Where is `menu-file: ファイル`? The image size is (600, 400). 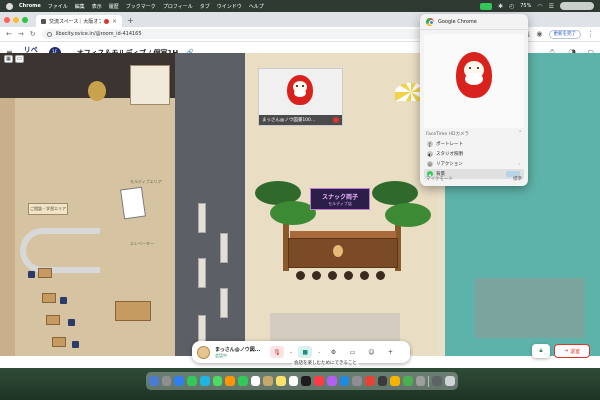
menu-file: ファイル is located at coordinates (58, 6).